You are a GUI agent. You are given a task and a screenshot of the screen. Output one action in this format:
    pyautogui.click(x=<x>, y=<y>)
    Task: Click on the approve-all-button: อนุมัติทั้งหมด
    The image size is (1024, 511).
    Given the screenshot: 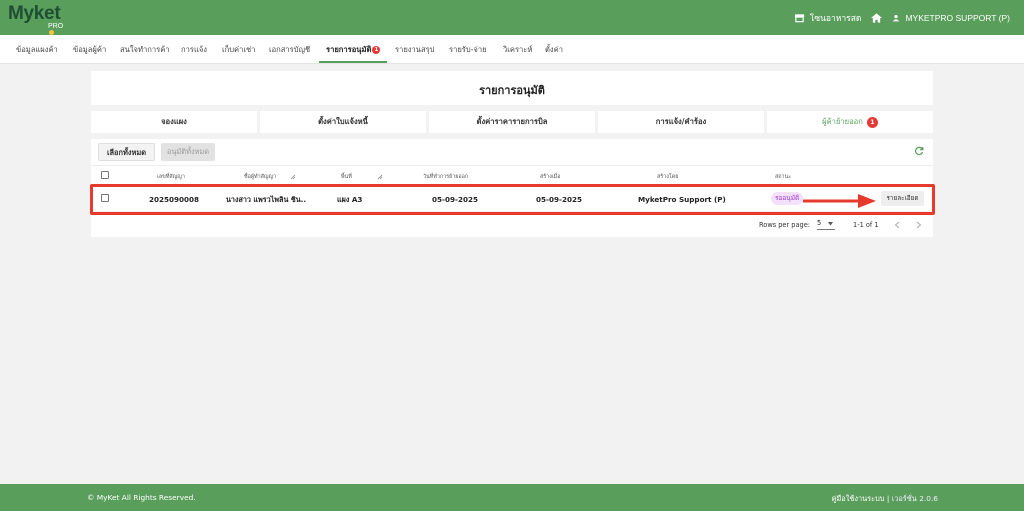 What is the action you would take?
    pyautogui.click(x=188, y=152)
    